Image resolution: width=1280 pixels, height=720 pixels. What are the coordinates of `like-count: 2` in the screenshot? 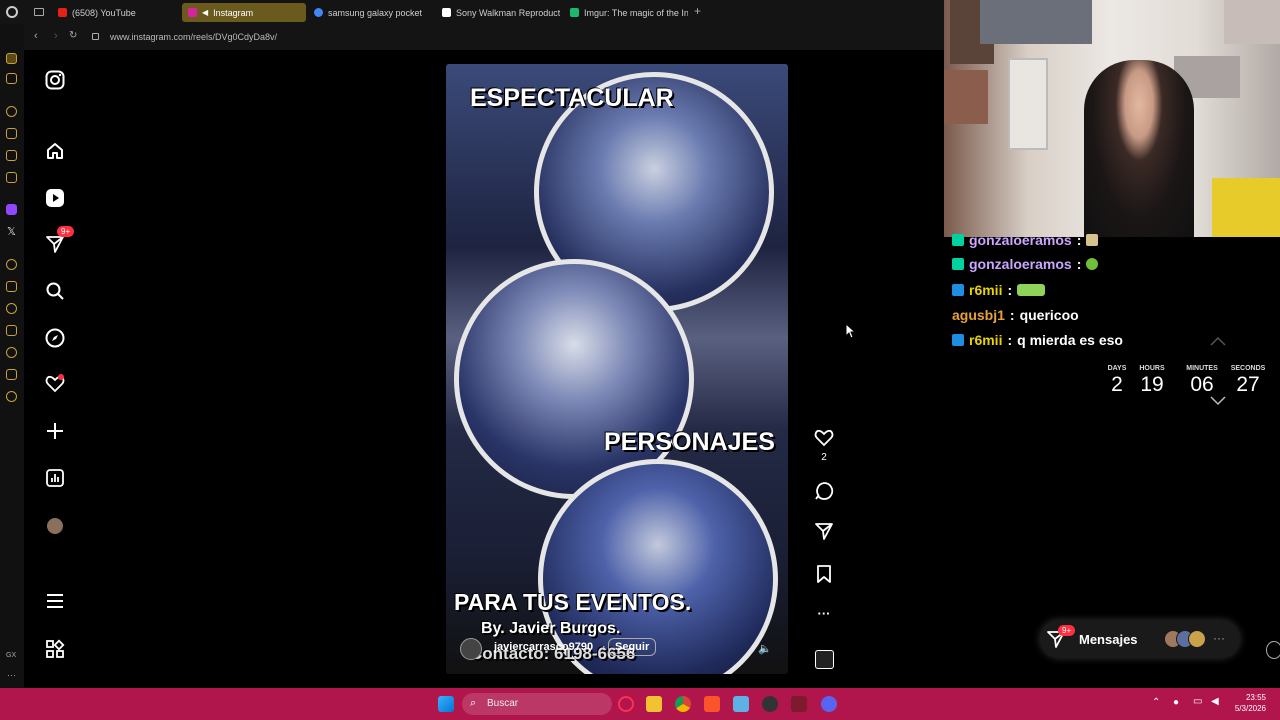 It's located at (824, 457).